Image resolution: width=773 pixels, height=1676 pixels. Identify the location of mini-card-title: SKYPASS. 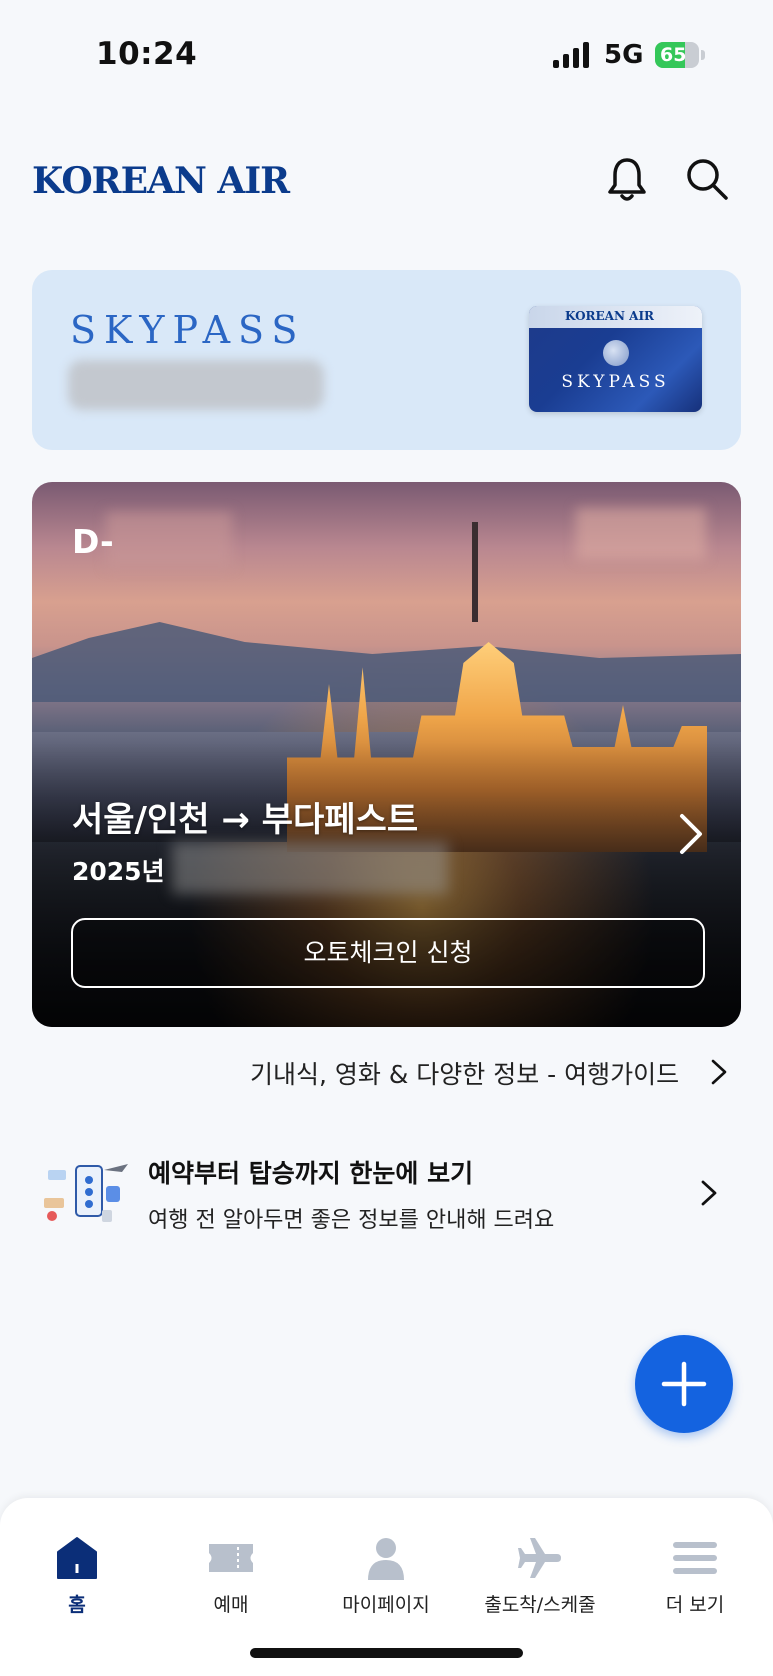
(615, 382).